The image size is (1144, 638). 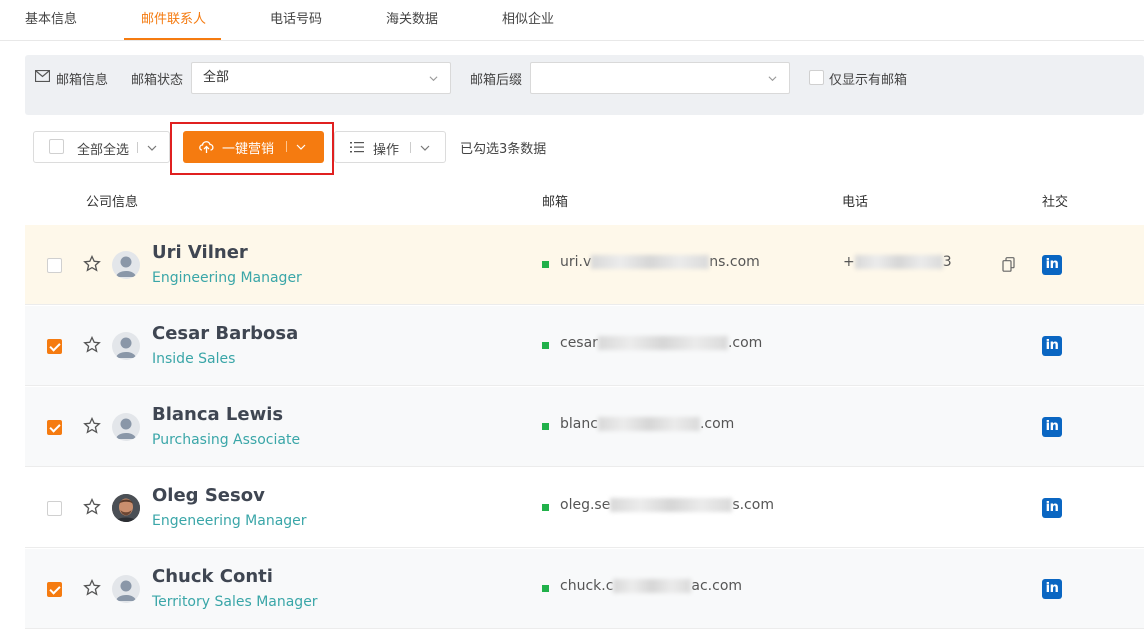 I want to click on contact-email: blanc .com, so click(x=647, y=424).